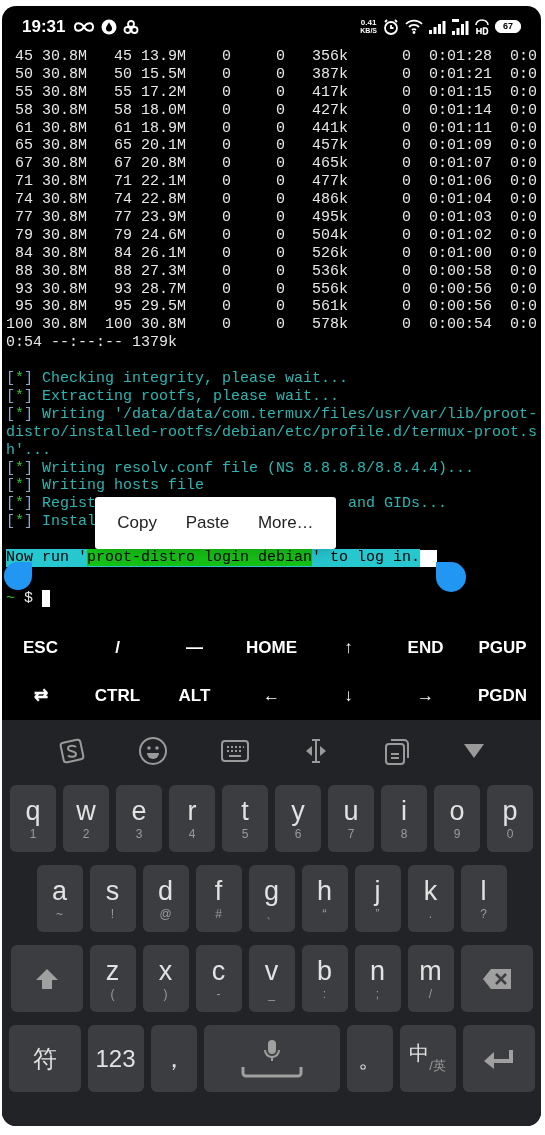 Image resolution: width=545 pixels, height=1135 pixels. What do you see at coordinates (165, 978) in the screenshot?
I see `keyboard-key: x )` at bounding box center [165, 978].